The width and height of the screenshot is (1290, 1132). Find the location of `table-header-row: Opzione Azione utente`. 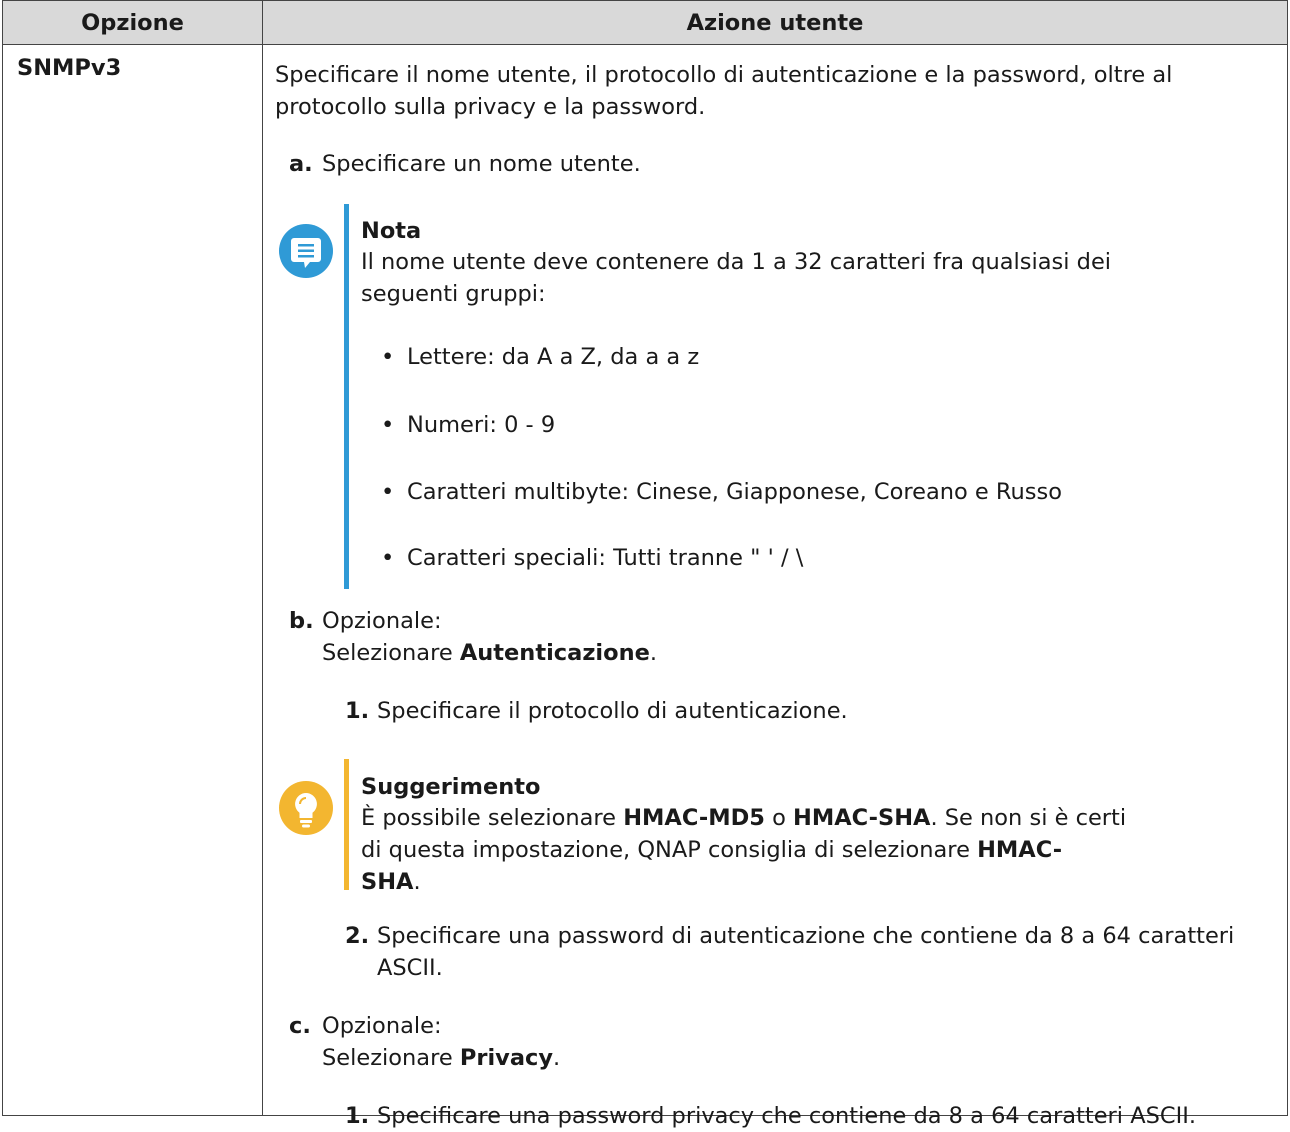

table-header-row: Opzione Azione utente is located at coordinates (645, 22).